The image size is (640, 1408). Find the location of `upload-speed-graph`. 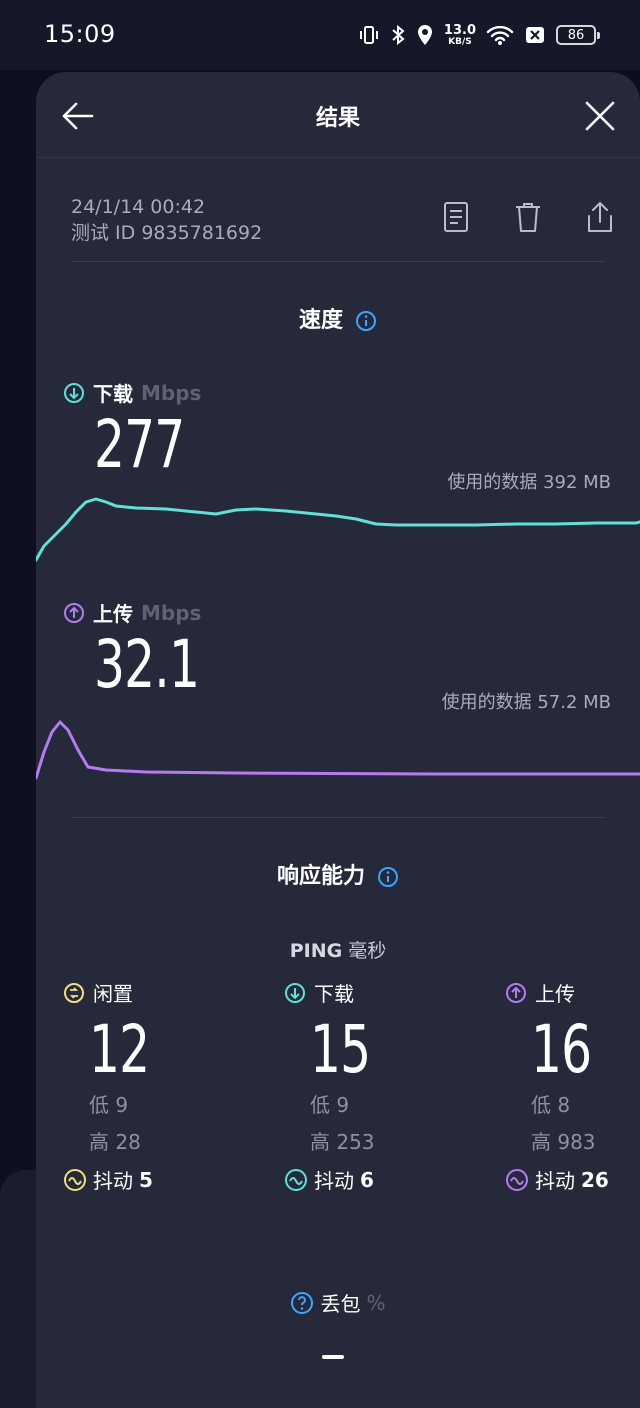

upload-speed-graph is located at coordinates (338, 750).